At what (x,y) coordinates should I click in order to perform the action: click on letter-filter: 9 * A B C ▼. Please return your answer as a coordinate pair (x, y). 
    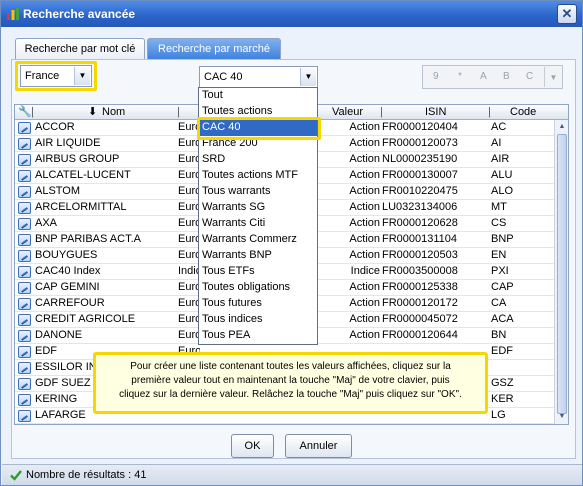
    Looking at the image, I should click on (492, 77).